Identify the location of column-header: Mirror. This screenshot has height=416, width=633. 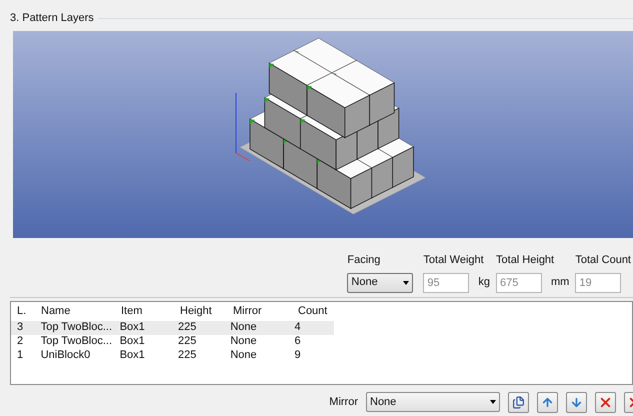
(265, 311).